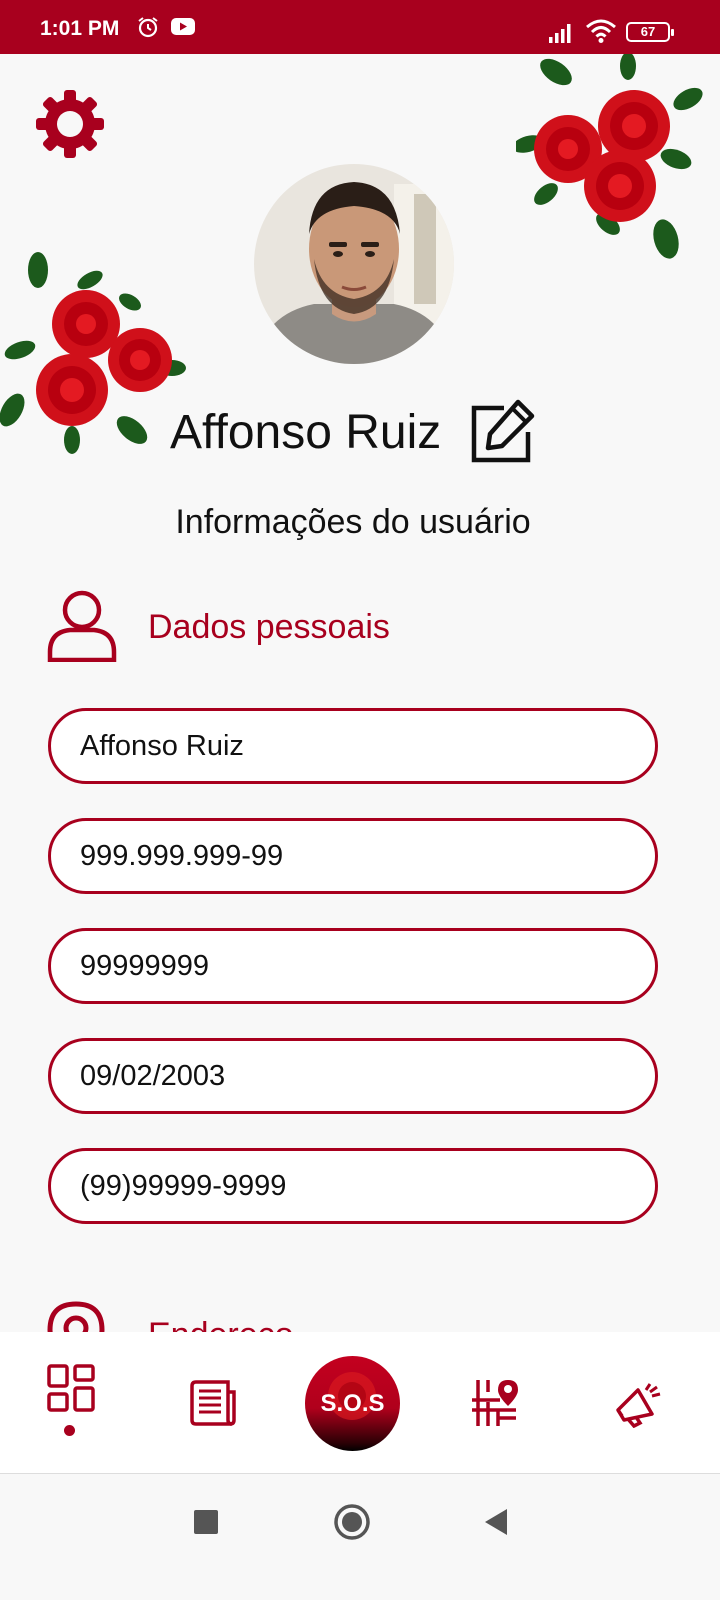  Describe the element at coordinates (306, 432) in the screenshot. I see `profile-name: Affonso Ruiz` at that location.